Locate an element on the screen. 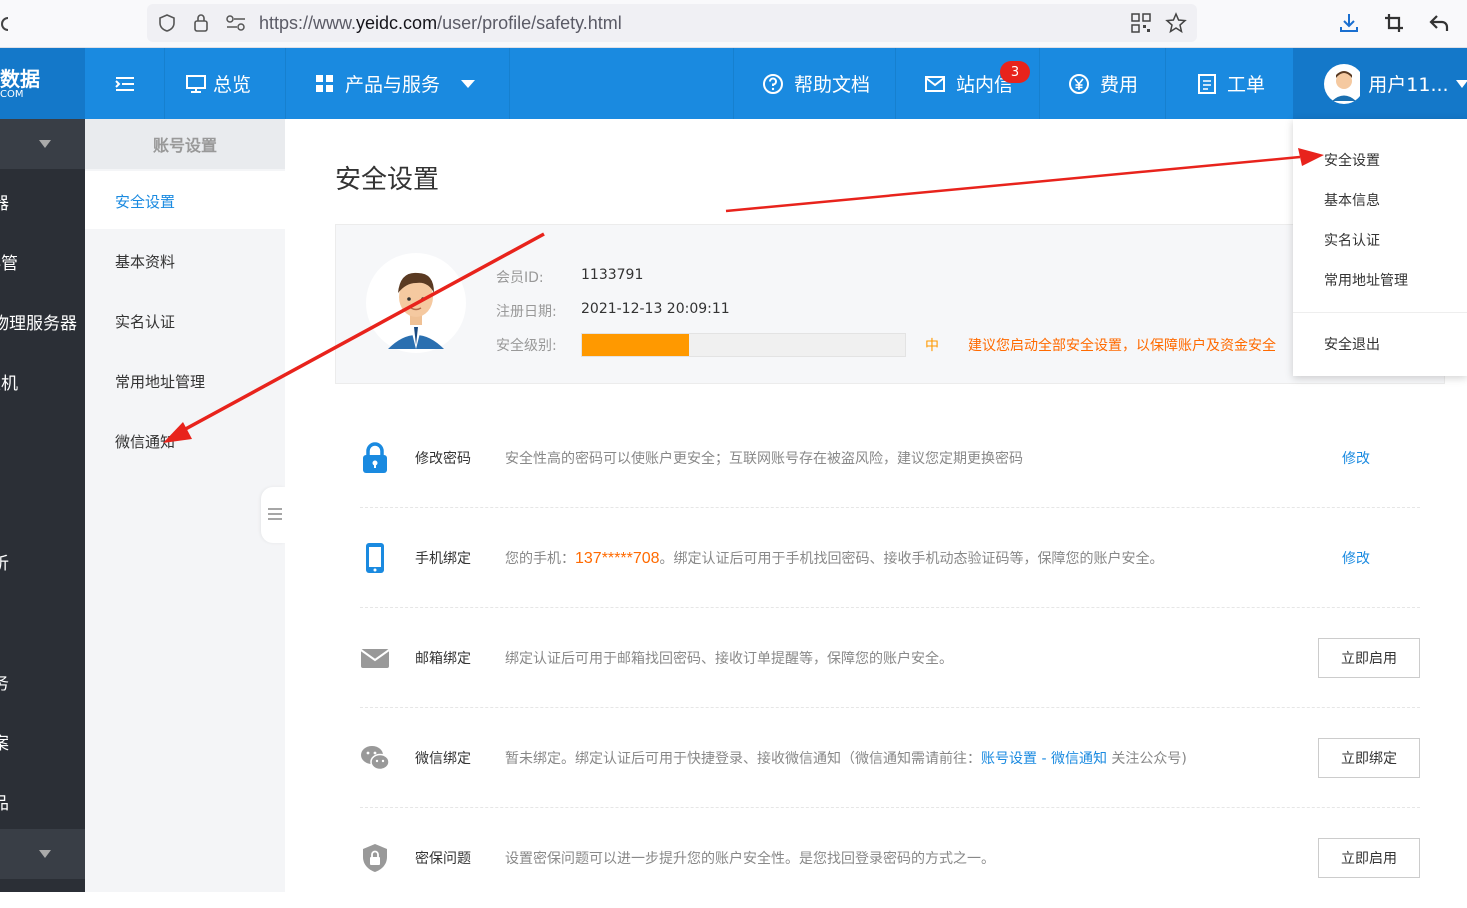 This screenshot has height=908, width=1467. sidebar-item: 存管 is located at coordinates (34, 261).